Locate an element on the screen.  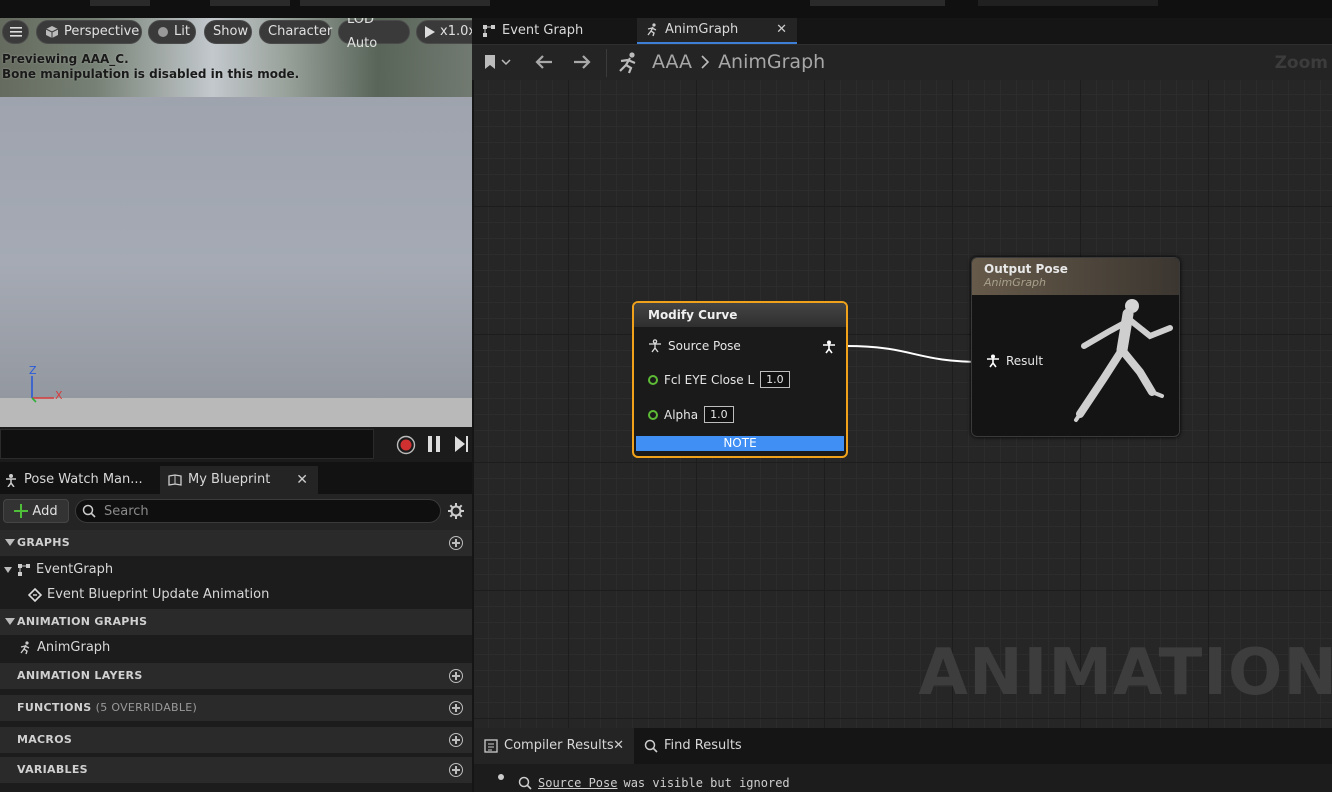
curve-name-label: Fcl EYE Close L is located at coordinates (709, 379).